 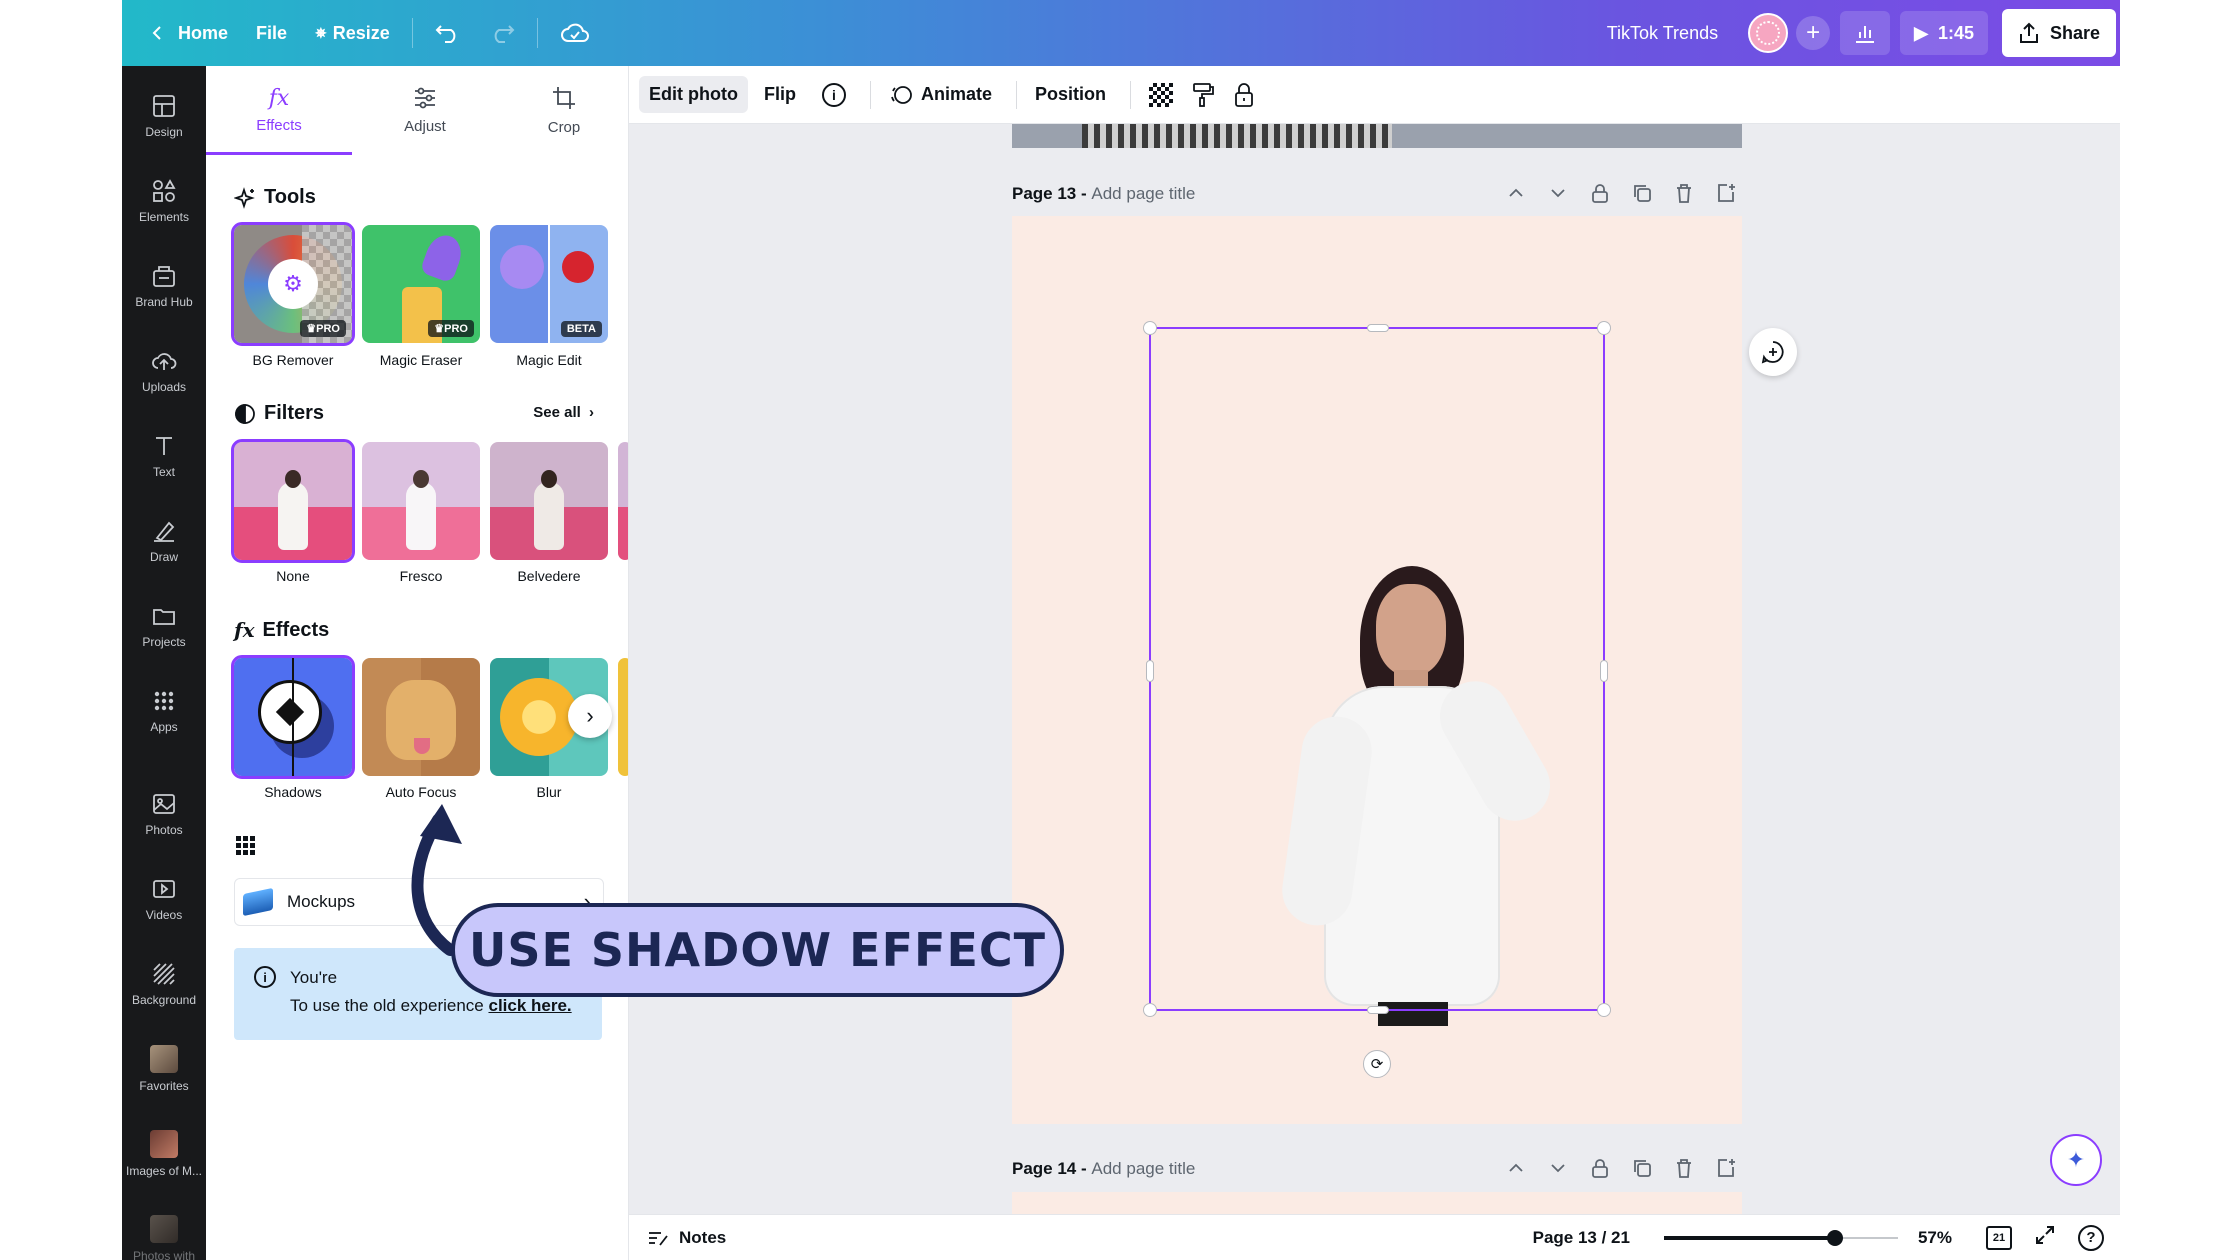 I want to click on background-pattern-icon, so click(x=164, y=974).